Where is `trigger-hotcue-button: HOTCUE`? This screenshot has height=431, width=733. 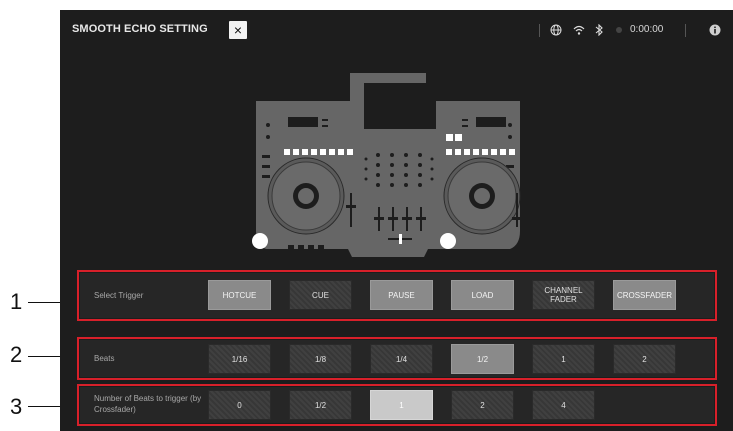 trigger-hotcue-button: HOTCUE is located at coordinates (239, 295).